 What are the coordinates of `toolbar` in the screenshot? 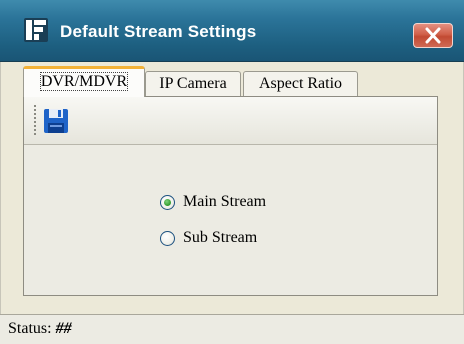 It's located at (230, 121).